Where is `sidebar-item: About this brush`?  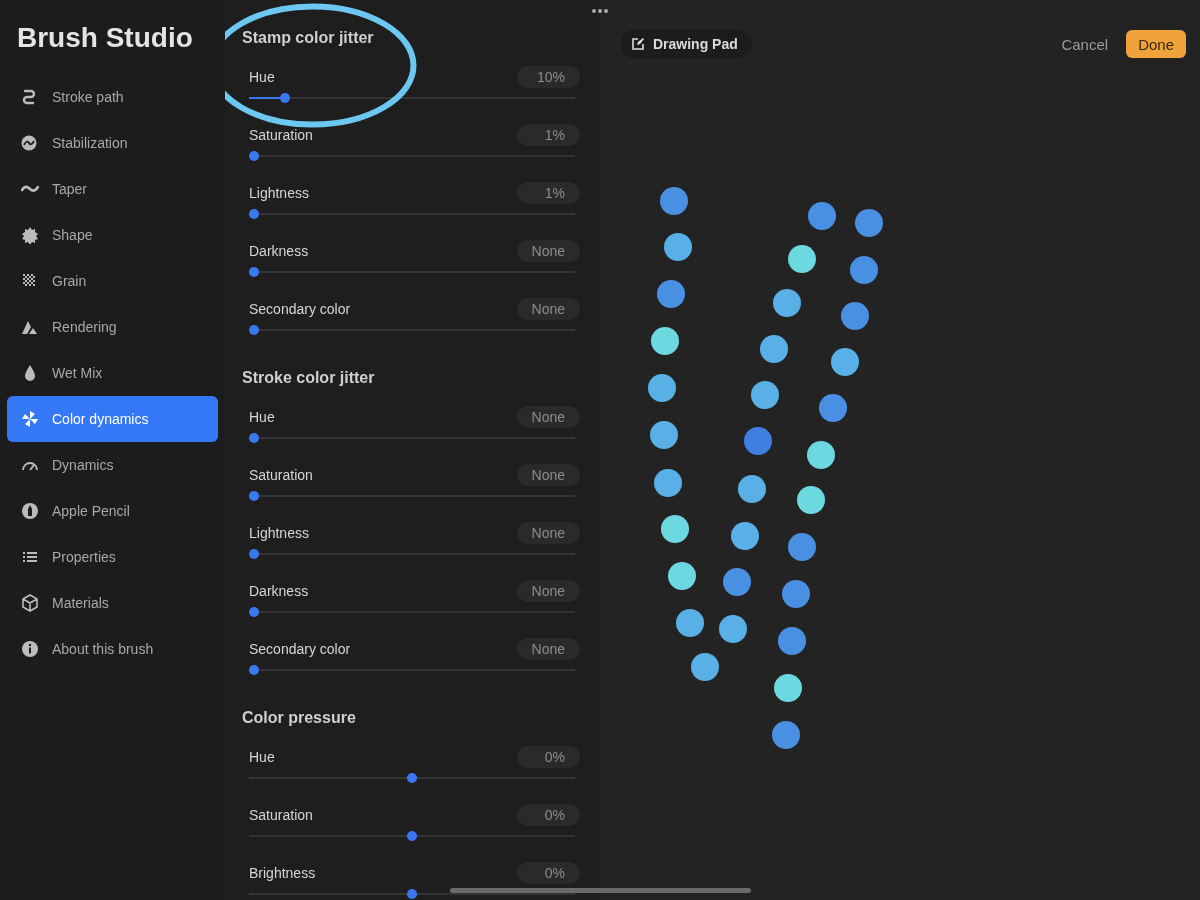
sidebar-item: About this brush is located at coordinates (112, 649).